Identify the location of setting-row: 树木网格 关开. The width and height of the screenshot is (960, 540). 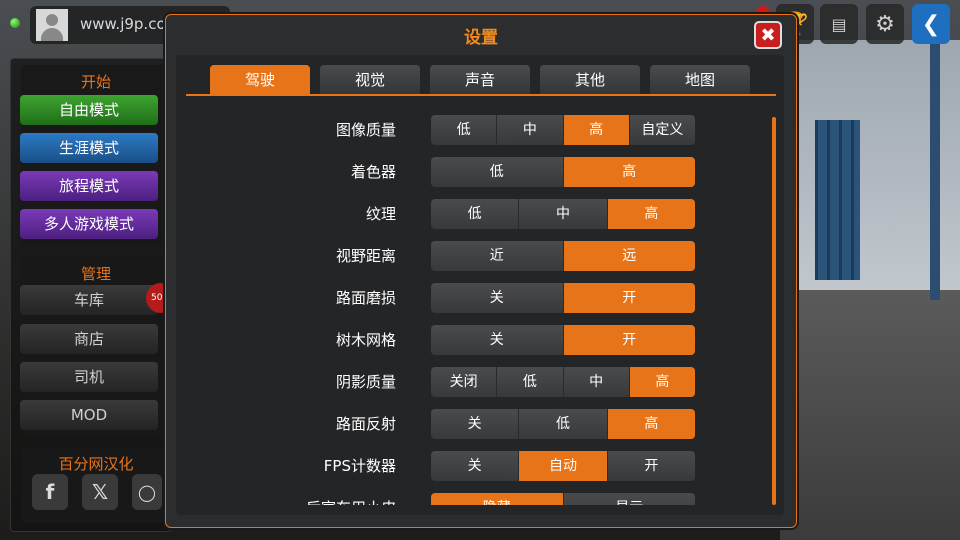
(476, 340).